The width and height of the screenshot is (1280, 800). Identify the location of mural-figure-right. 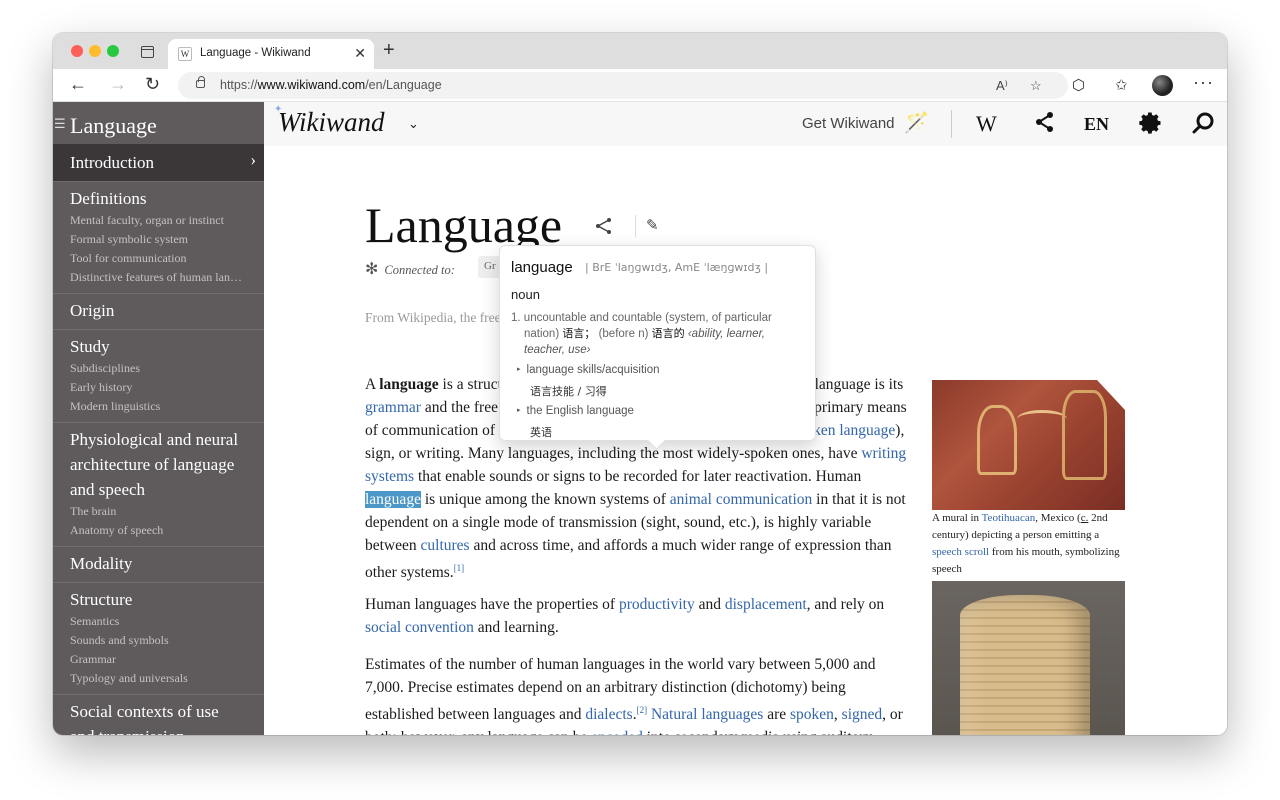
(1084, 435).